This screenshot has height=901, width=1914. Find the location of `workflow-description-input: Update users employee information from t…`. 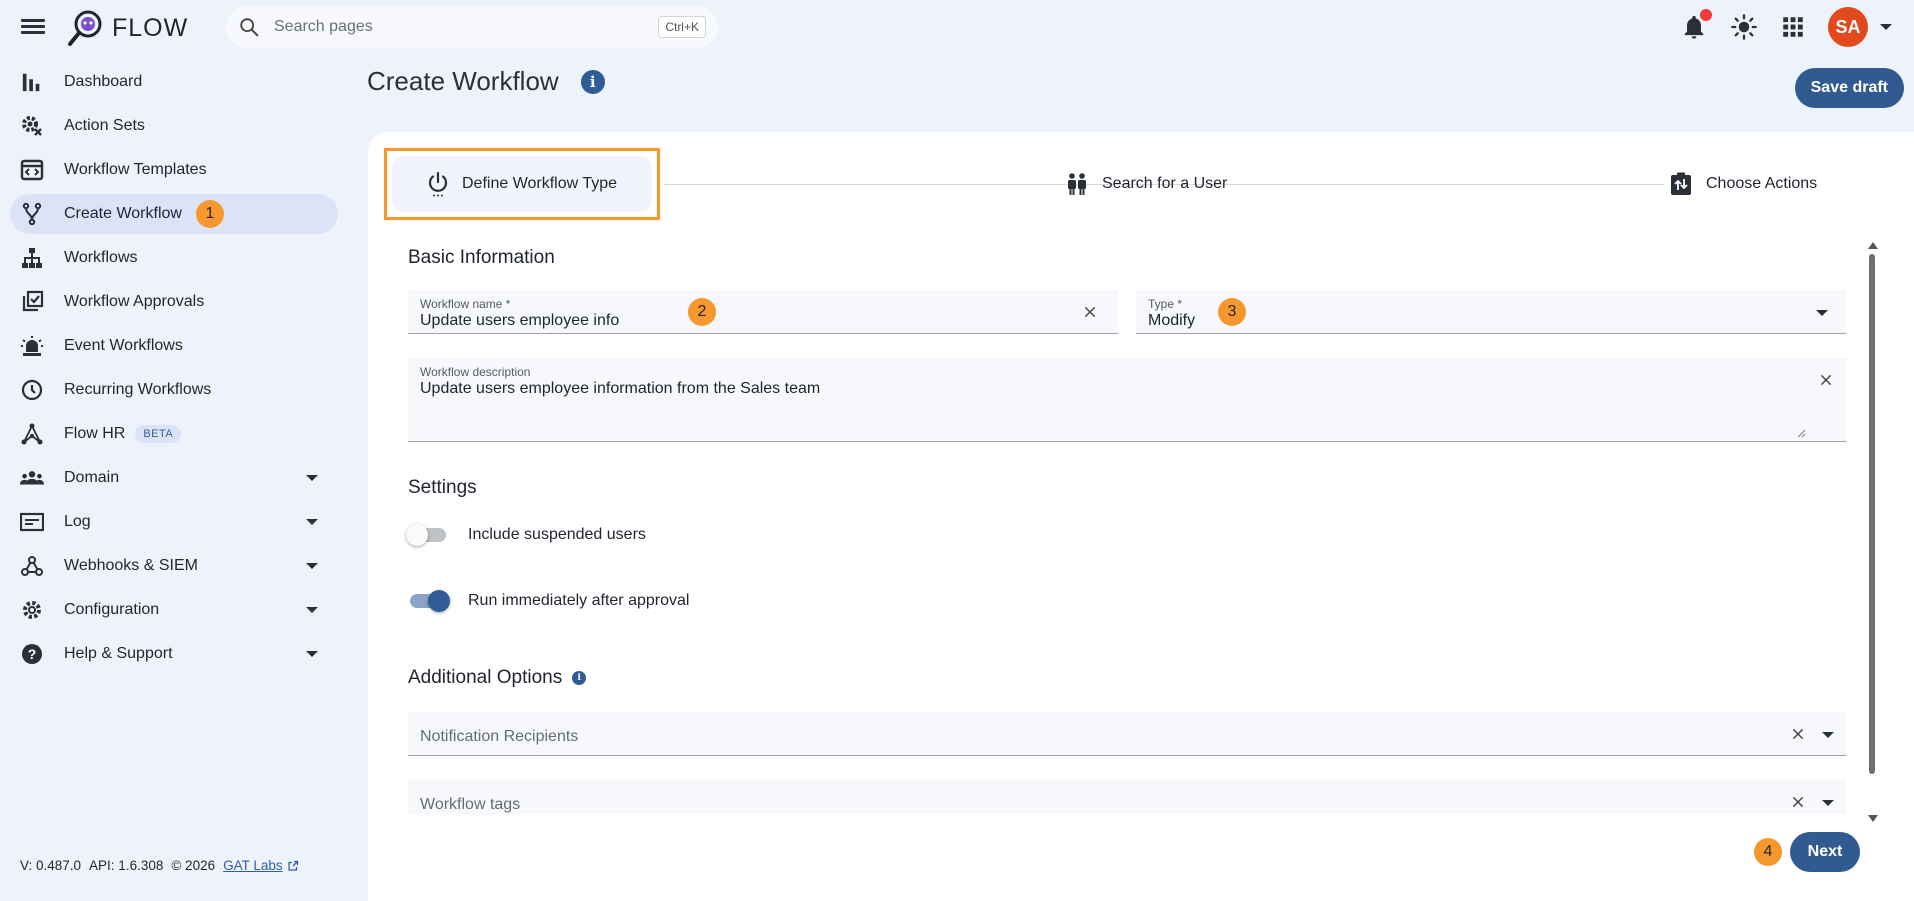

workflow-description-input: Update users employee information from t… is located at coordinates (620, 389).